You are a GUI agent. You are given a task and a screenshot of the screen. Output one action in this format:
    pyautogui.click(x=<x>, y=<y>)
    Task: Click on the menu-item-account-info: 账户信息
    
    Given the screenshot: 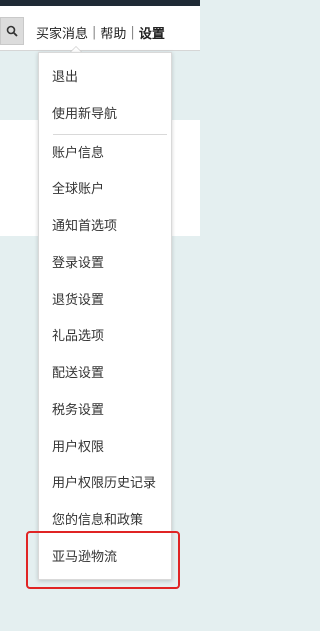 What is the action you would take?
    pyautogui.click(x=78, y=154)
    